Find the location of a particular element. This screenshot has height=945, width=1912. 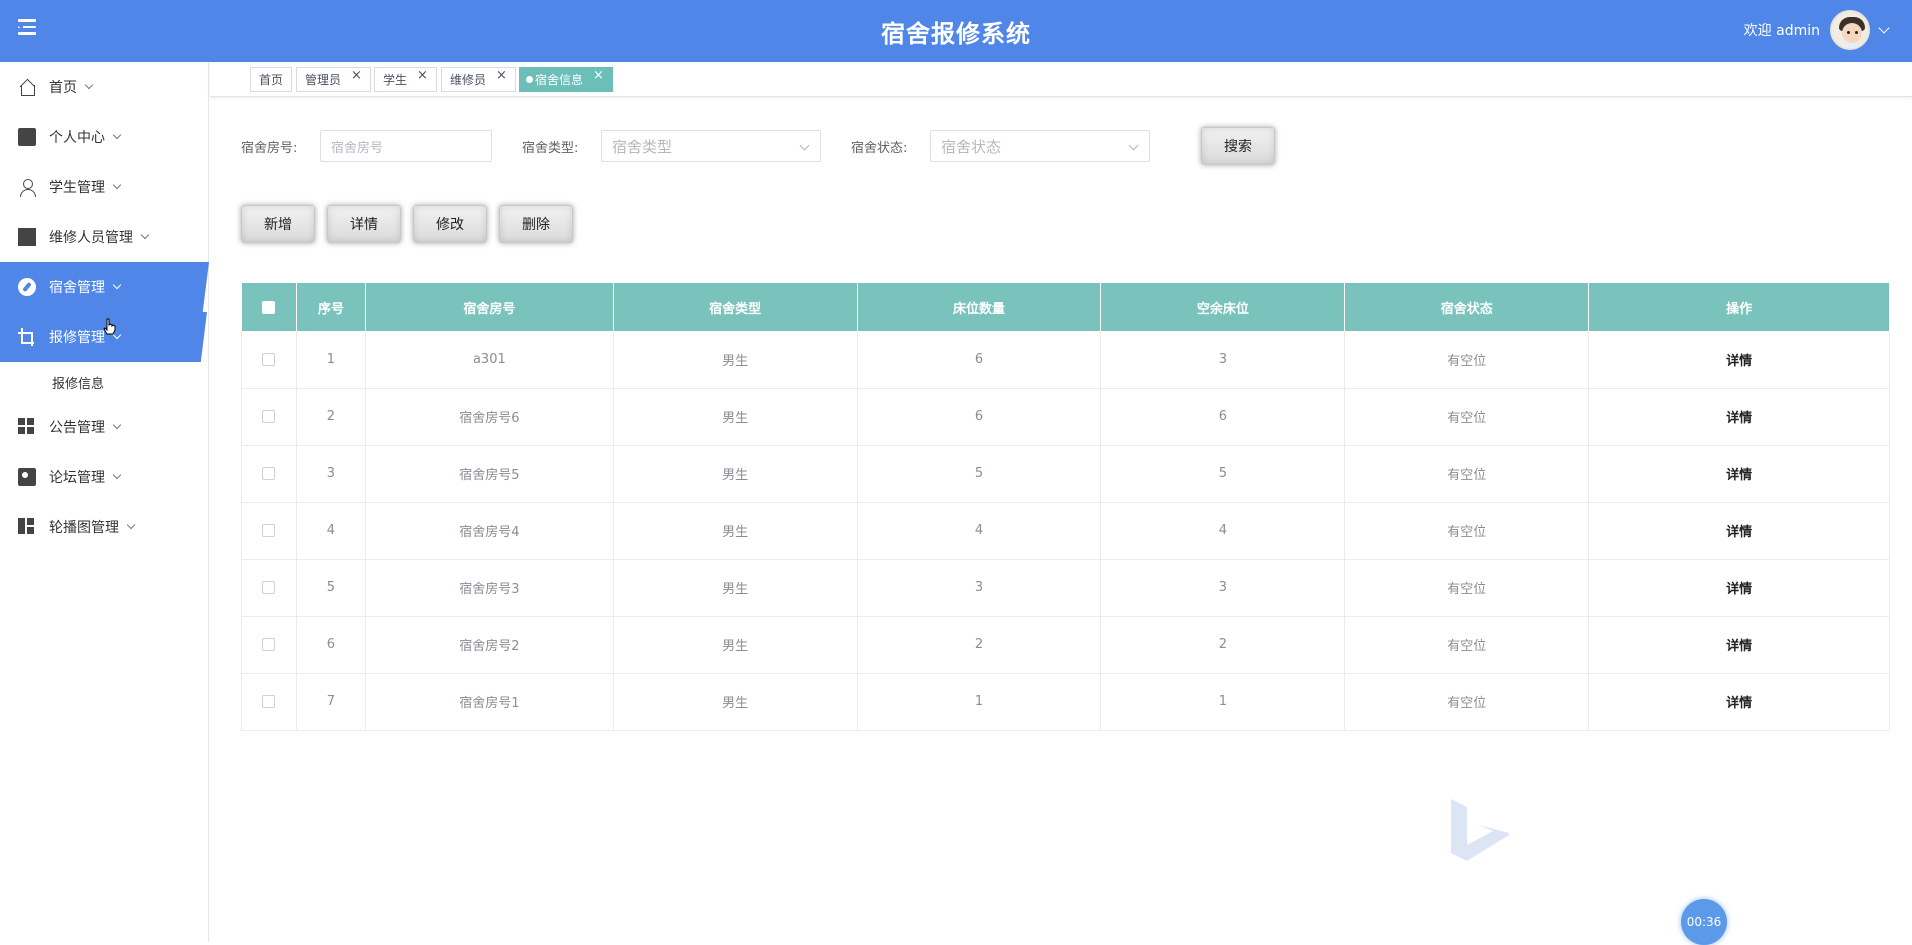

tab-dorm-info: 宿舍信息 × is located at coordinates (566, 79).